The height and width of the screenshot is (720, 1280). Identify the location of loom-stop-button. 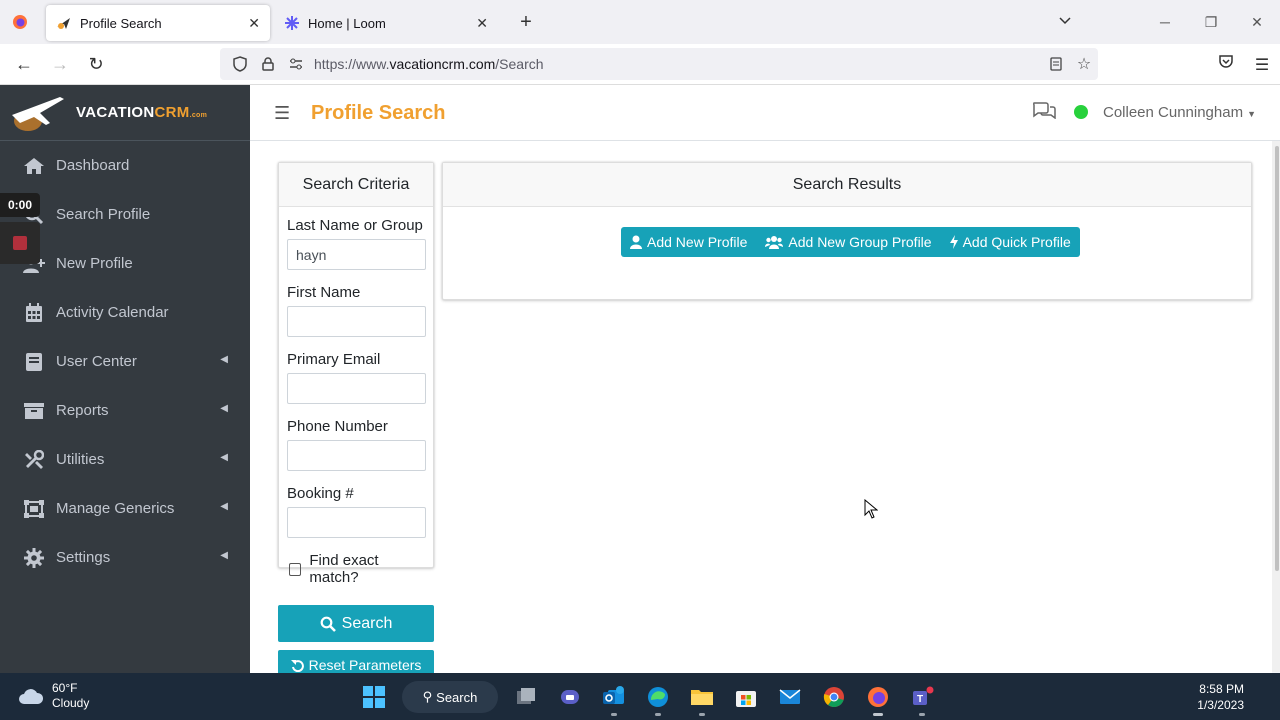
(20, 243).